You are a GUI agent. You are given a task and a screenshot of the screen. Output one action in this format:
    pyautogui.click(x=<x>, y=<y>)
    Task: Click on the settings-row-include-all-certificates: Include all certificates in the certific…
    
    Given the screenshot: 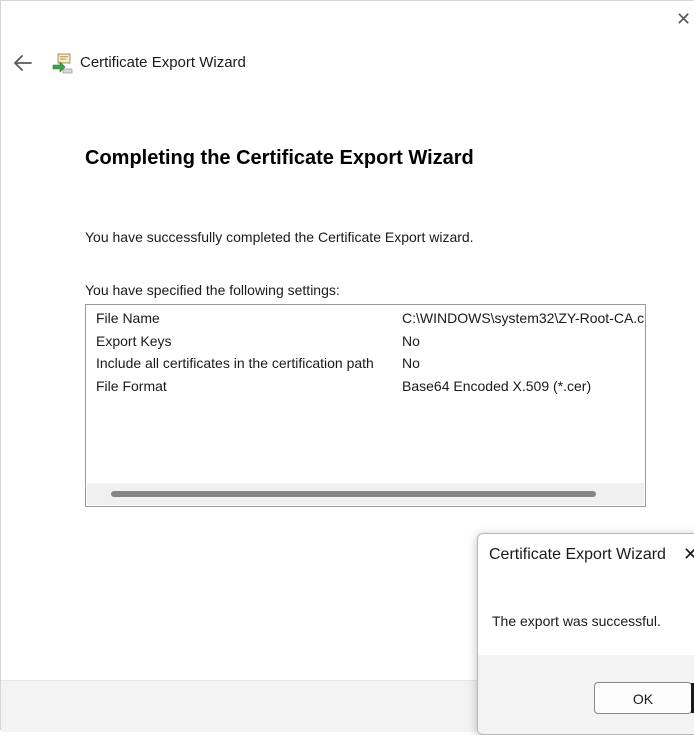 What is the action you would take?
    pyautogui.click(x=365, y=363)
    